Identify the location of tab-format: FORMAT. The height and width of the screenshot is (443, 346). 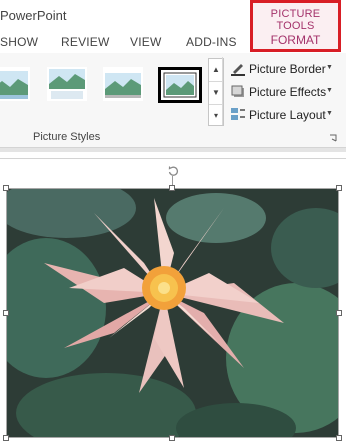
(295, 40).